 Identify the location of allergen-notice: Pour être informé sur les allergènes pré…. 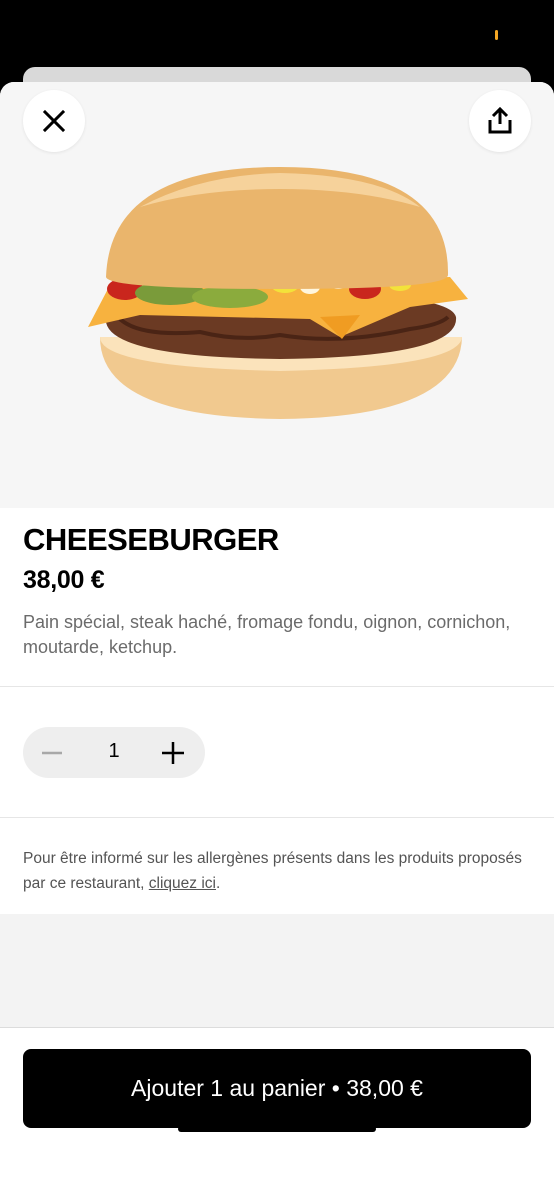
(278, 871).